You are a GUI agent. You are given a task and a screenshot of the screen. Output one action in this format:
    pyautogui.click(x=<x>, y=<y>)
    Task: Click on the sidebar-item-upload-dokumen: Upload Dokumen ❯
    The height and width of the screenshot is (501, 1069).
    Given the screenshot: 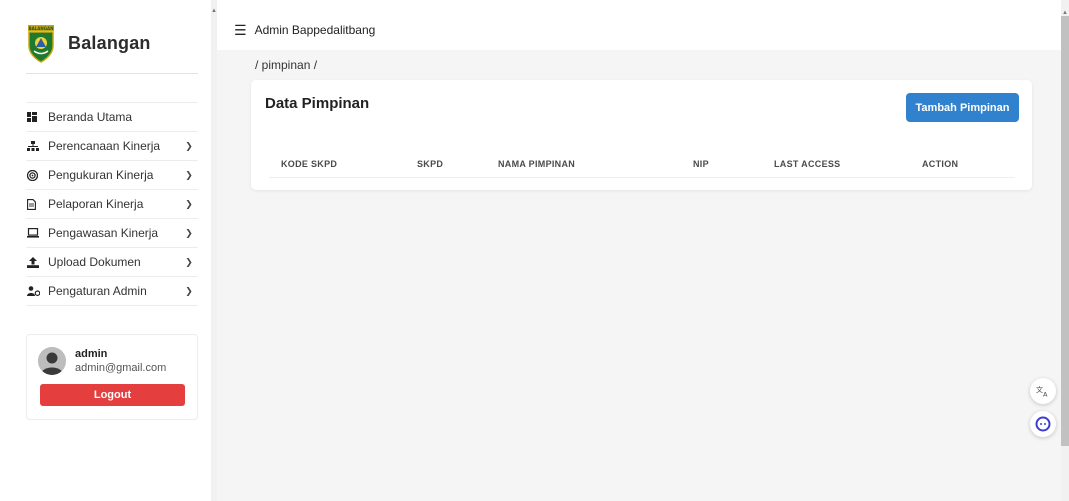 What is the action you would take?
    pyautogui.click(x=112, y=262)
    